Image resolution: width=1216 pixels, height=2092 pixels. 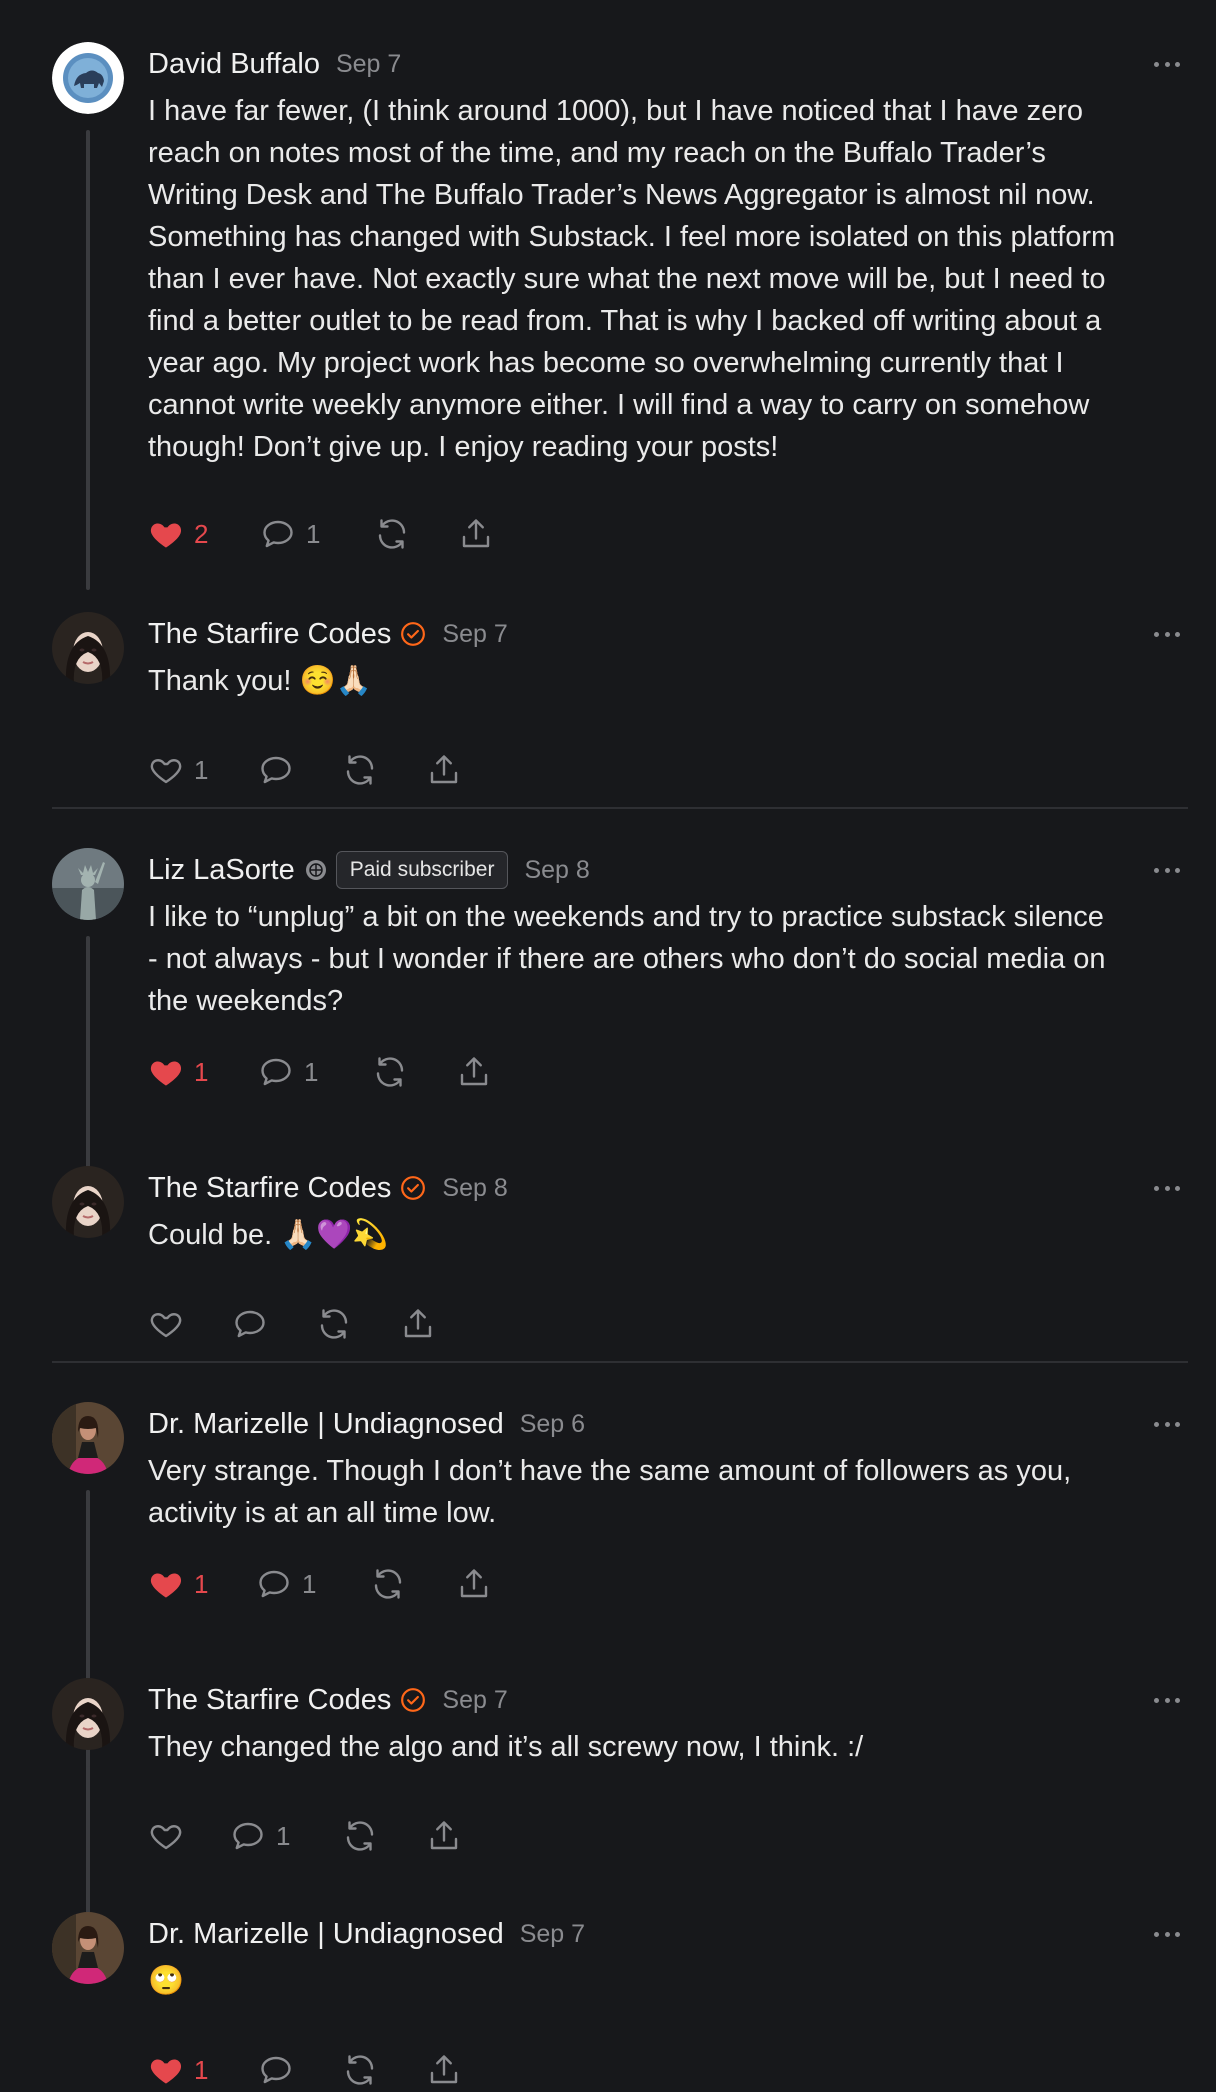 What do you see at coordinates (166, 1981) in the screenshot?
I see `comment-text: 🙄` at bounding box center [166, 1981].